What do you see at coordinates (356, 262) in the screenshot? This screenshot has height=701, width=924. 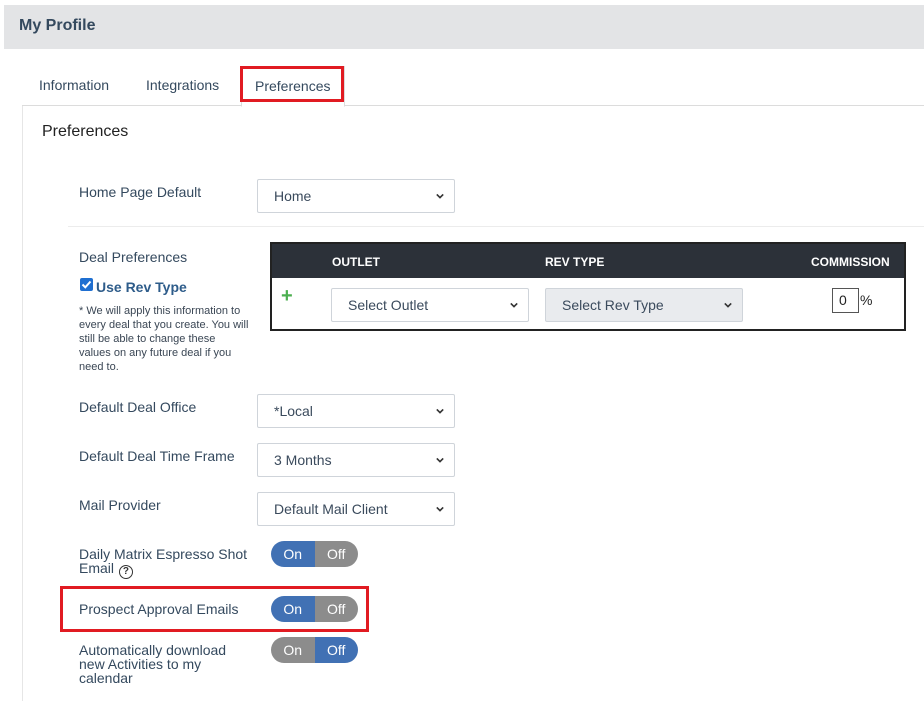 I see `outlet-column-header: OUTLET` at bounding box center [356, 262].